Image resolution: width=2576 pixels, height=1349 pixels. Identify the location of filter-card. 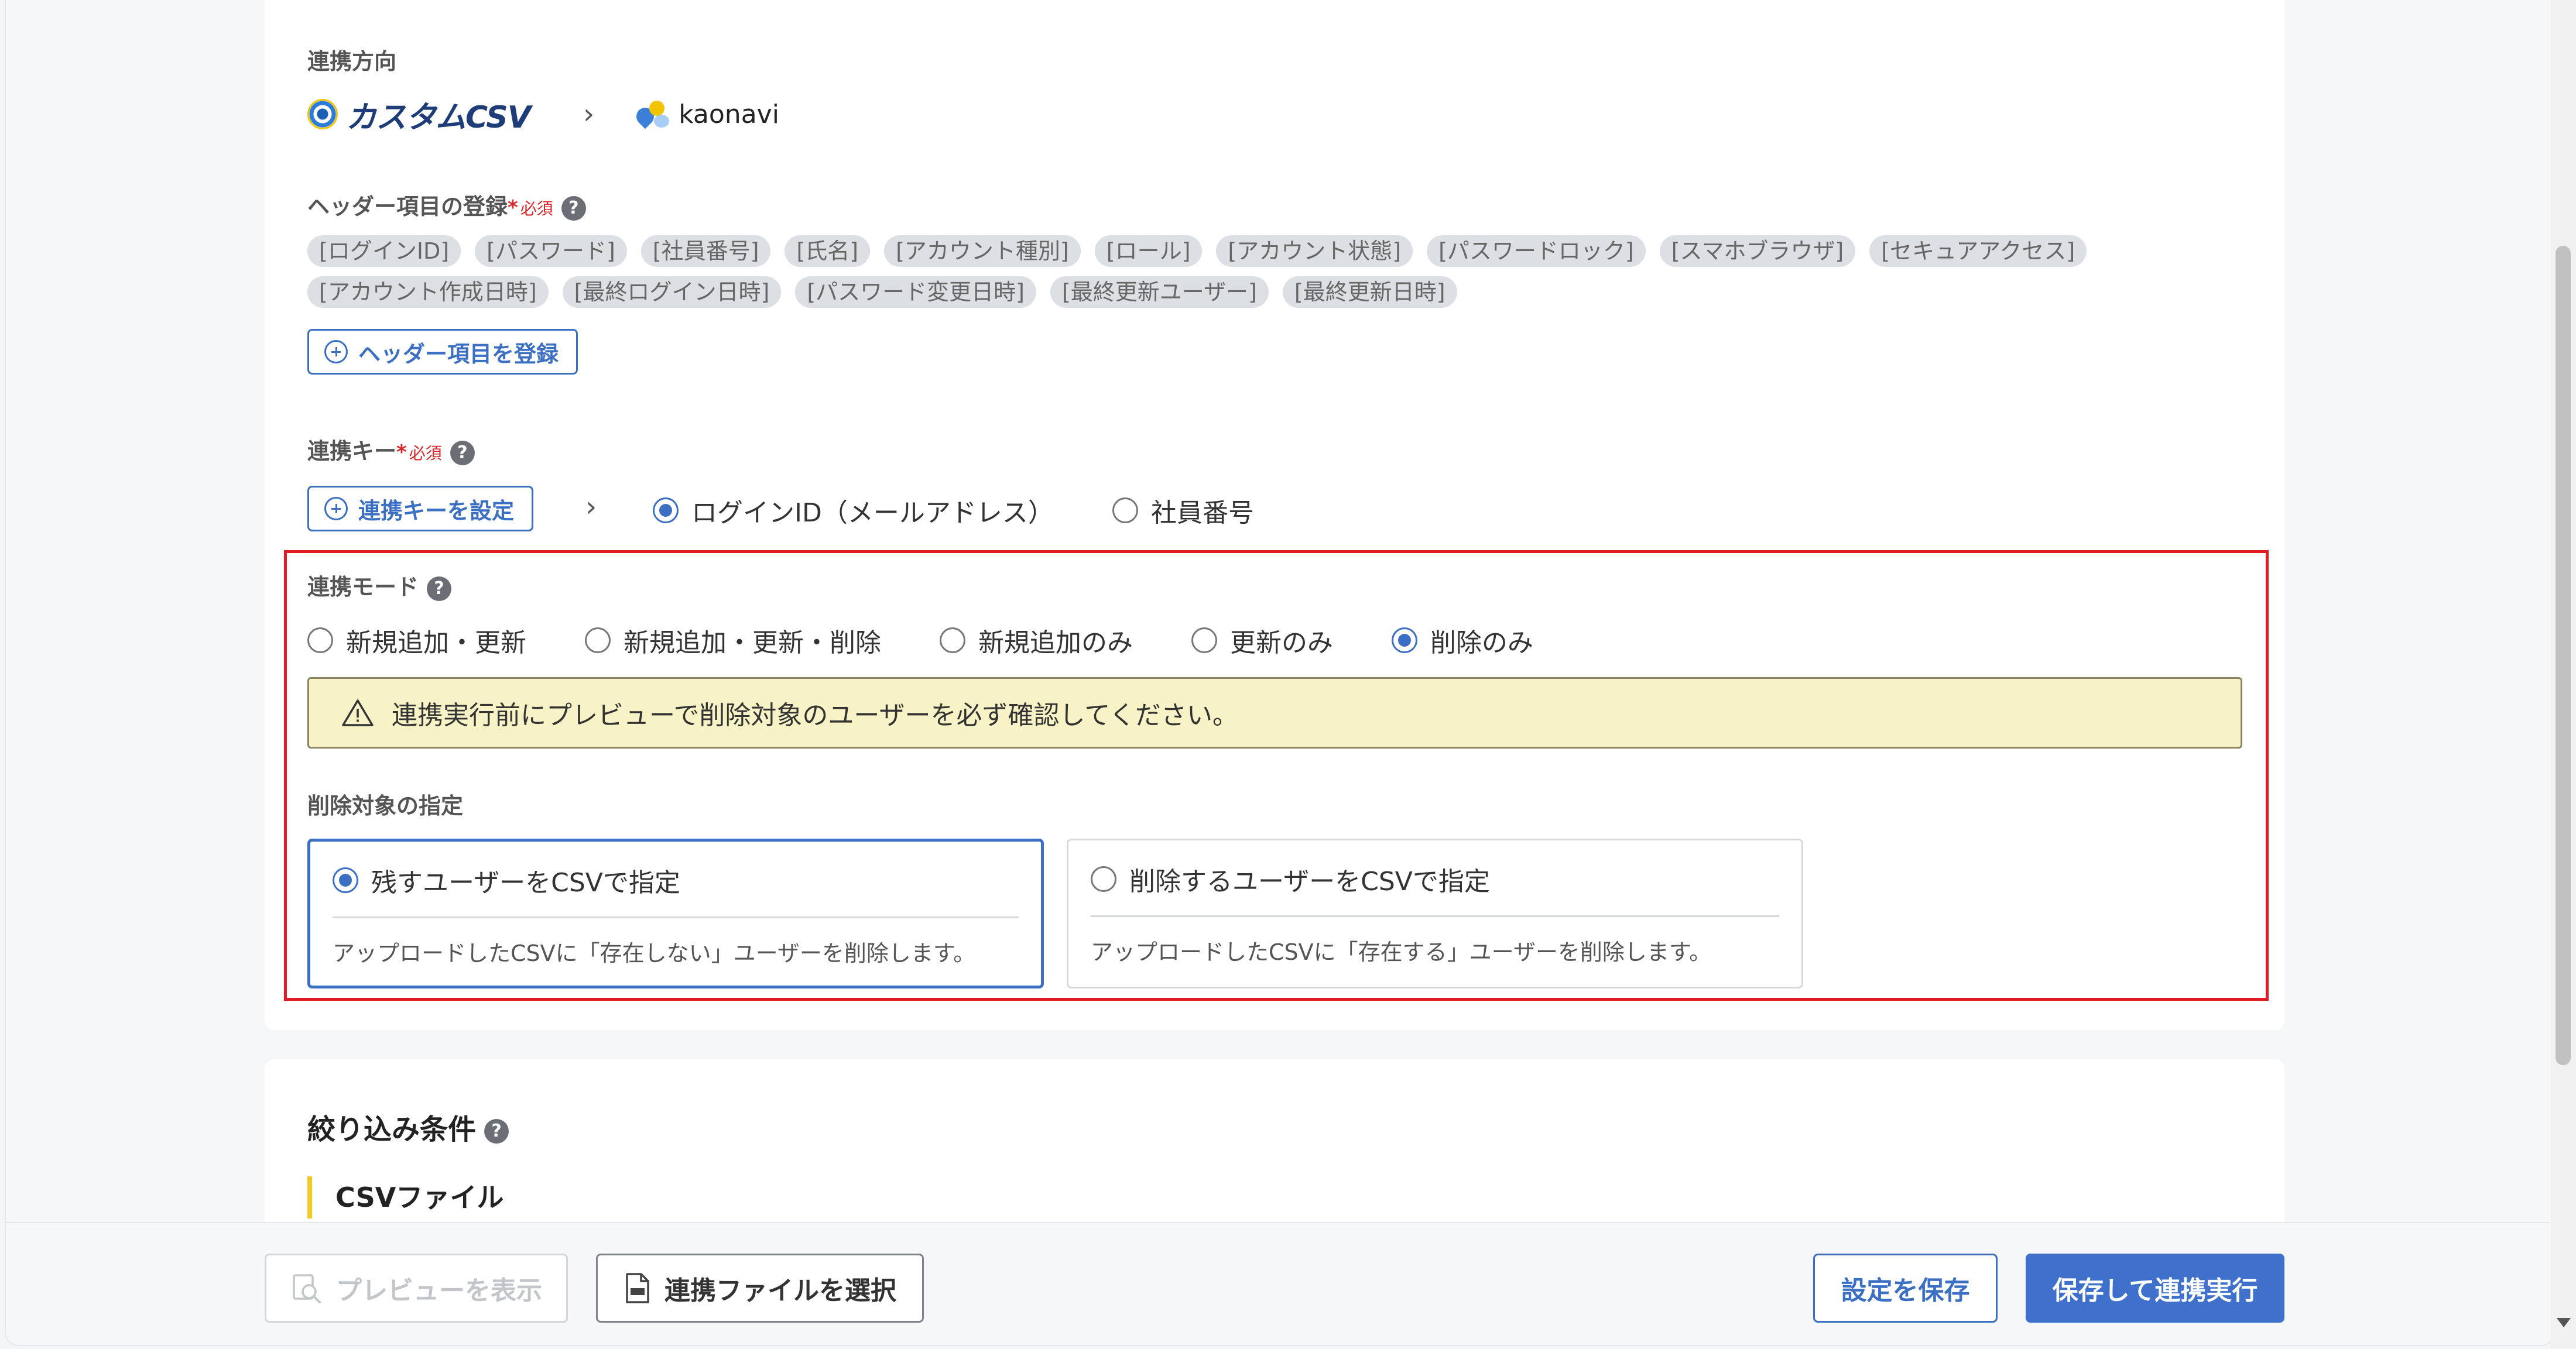
(1274, 1147).